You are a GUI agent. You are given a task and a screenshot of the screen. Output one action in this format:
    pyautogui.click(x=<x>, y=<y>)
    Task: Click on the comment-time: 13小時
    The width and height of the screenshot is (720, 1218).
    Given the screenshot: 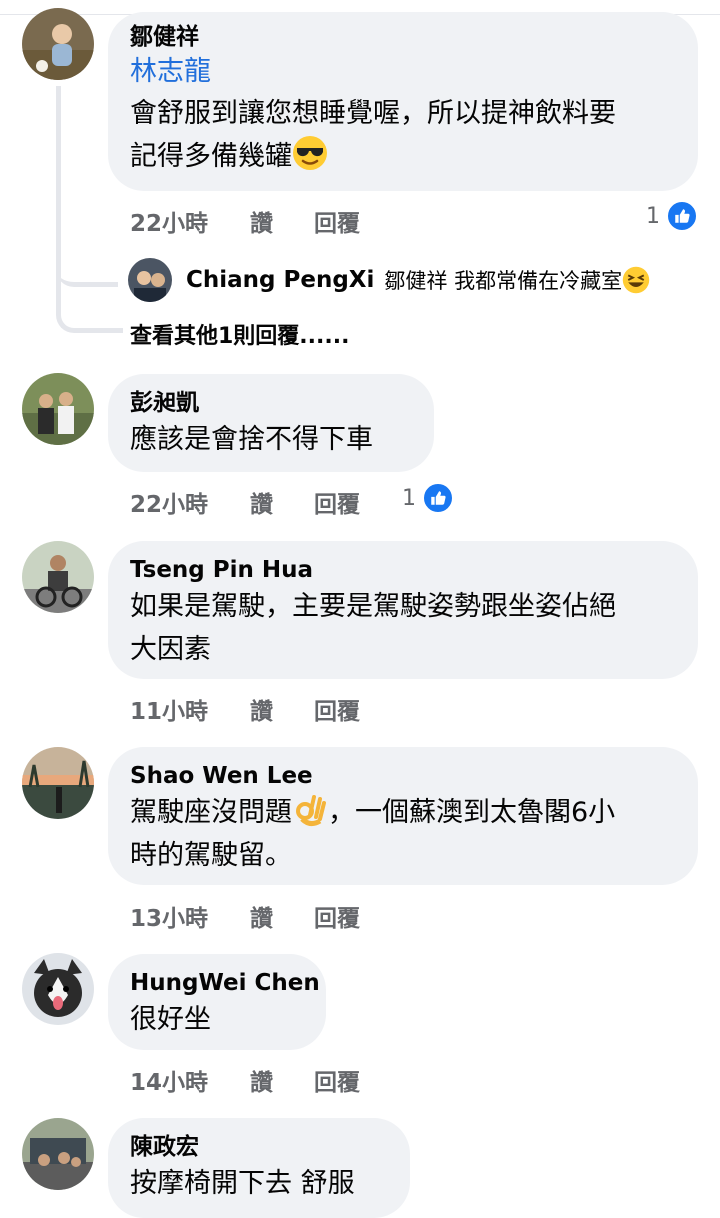 What is the action you would take?
    pyautogui.click(x=190, y=916)
    